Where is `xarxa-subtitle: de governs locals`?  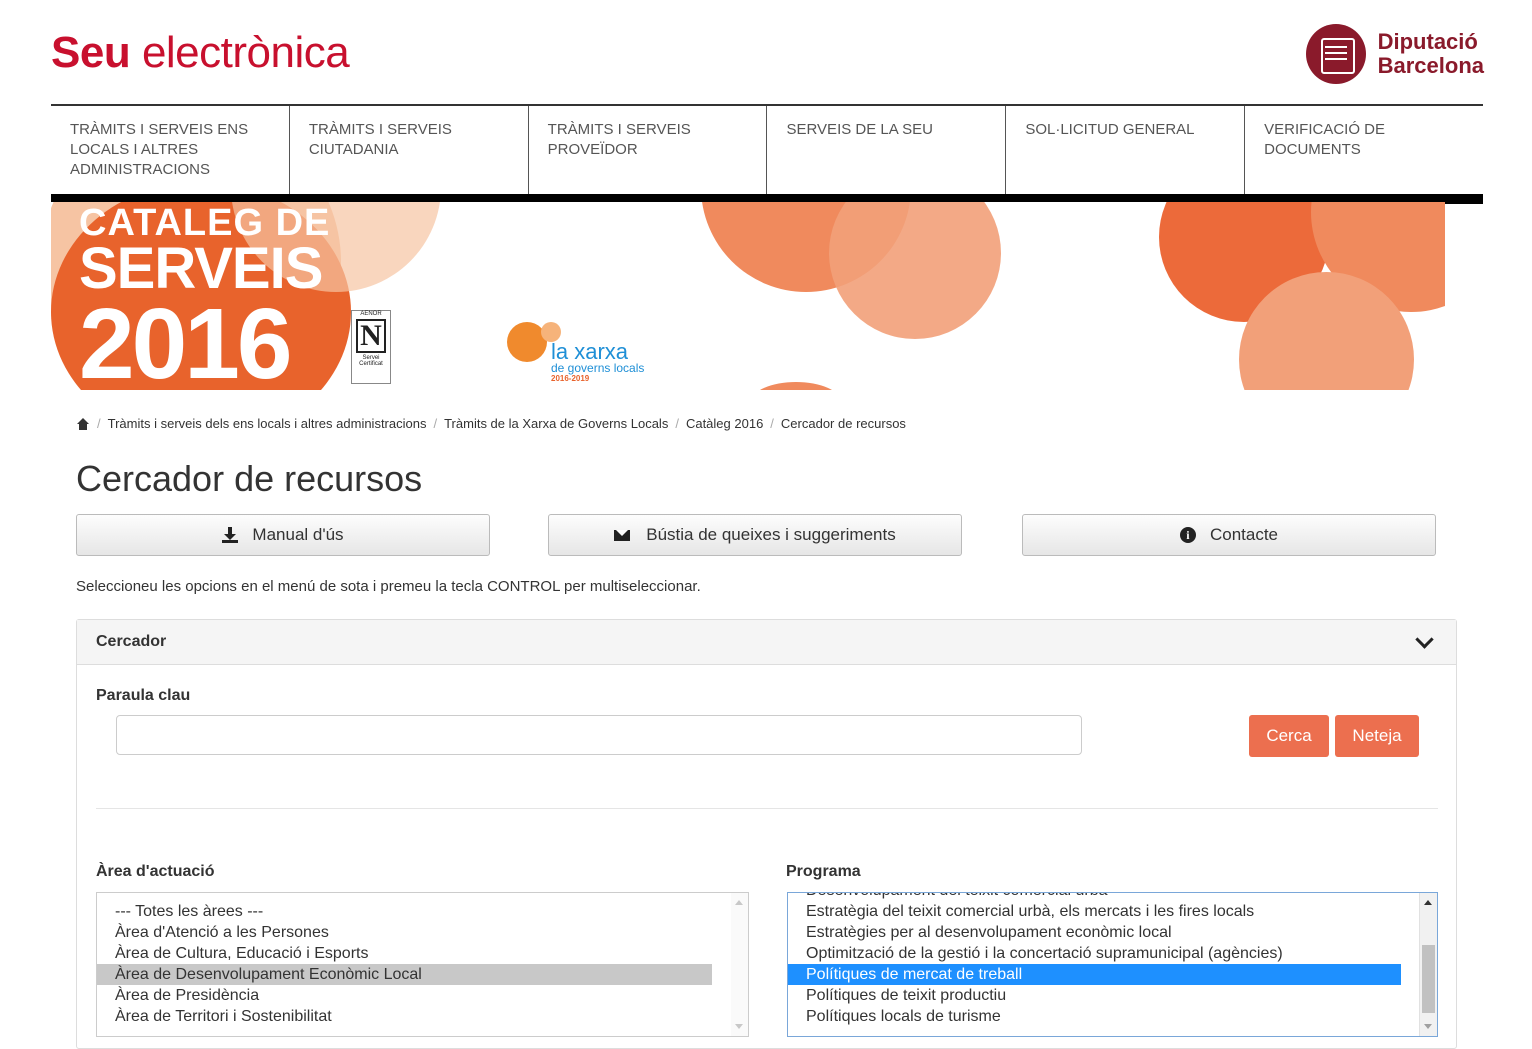
xarxa-subtitle: de governs locals is located at coordinates (598, 368).